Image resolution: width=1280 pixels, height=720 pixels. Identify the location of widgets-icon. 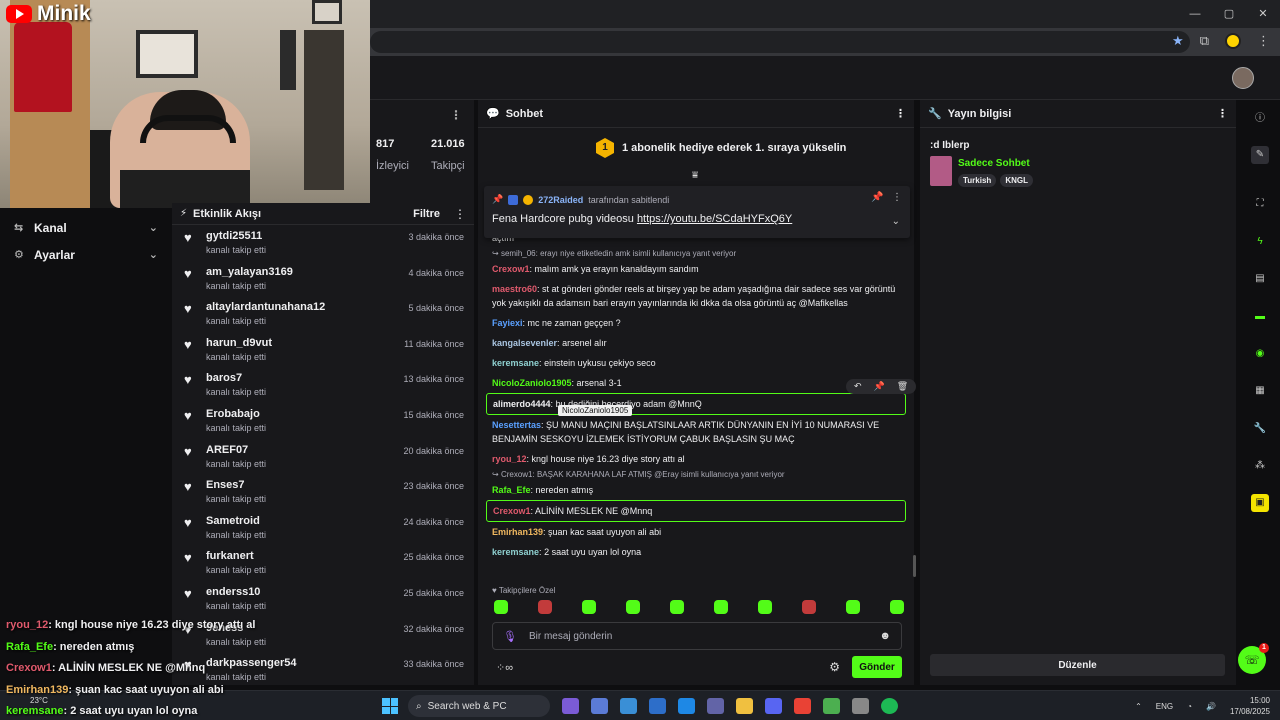
(599, 706).